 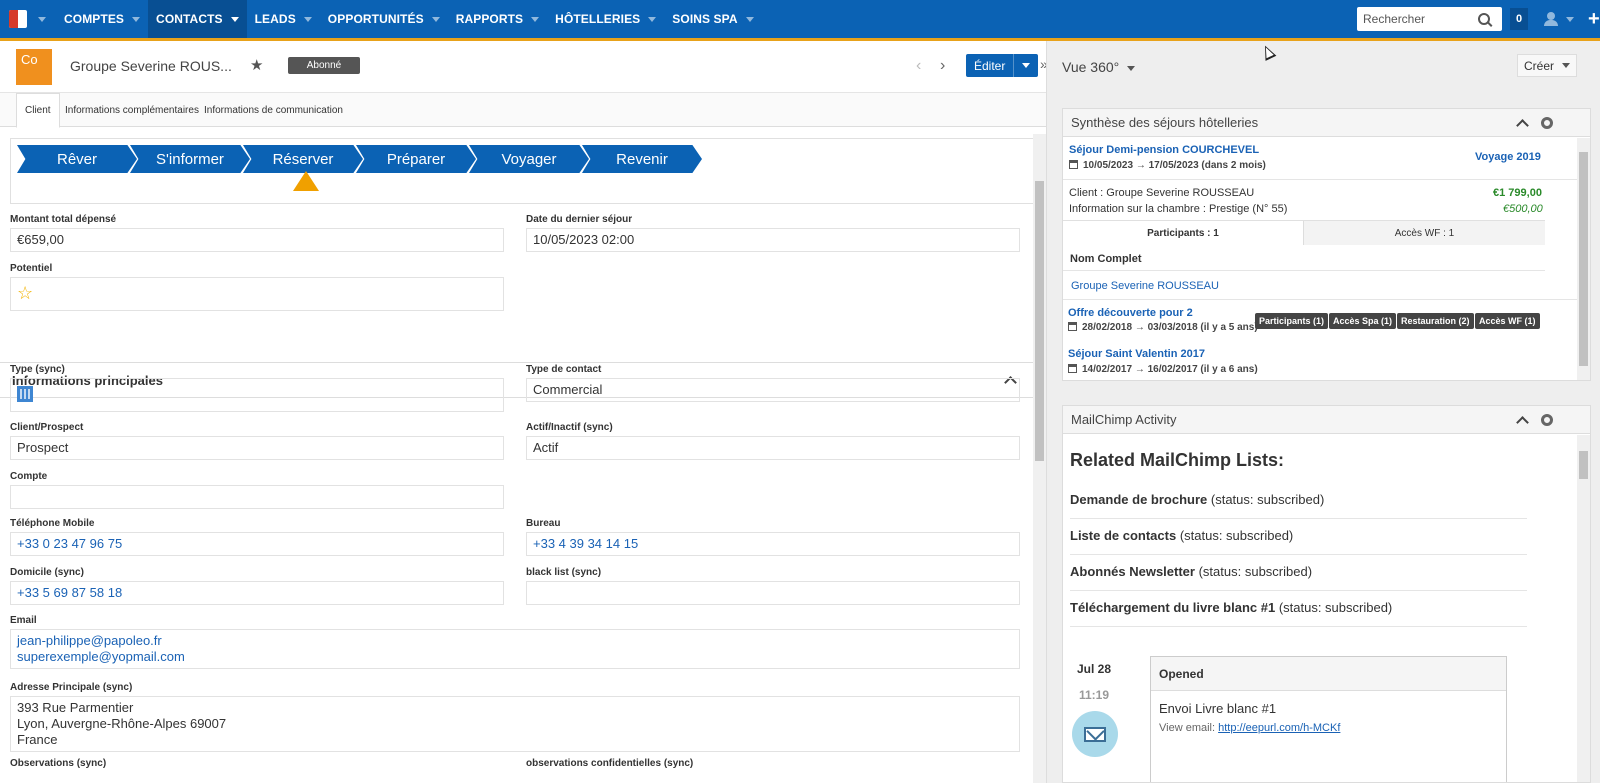 I want to click on next-record-icon: ›, so click(x=942, y=66).